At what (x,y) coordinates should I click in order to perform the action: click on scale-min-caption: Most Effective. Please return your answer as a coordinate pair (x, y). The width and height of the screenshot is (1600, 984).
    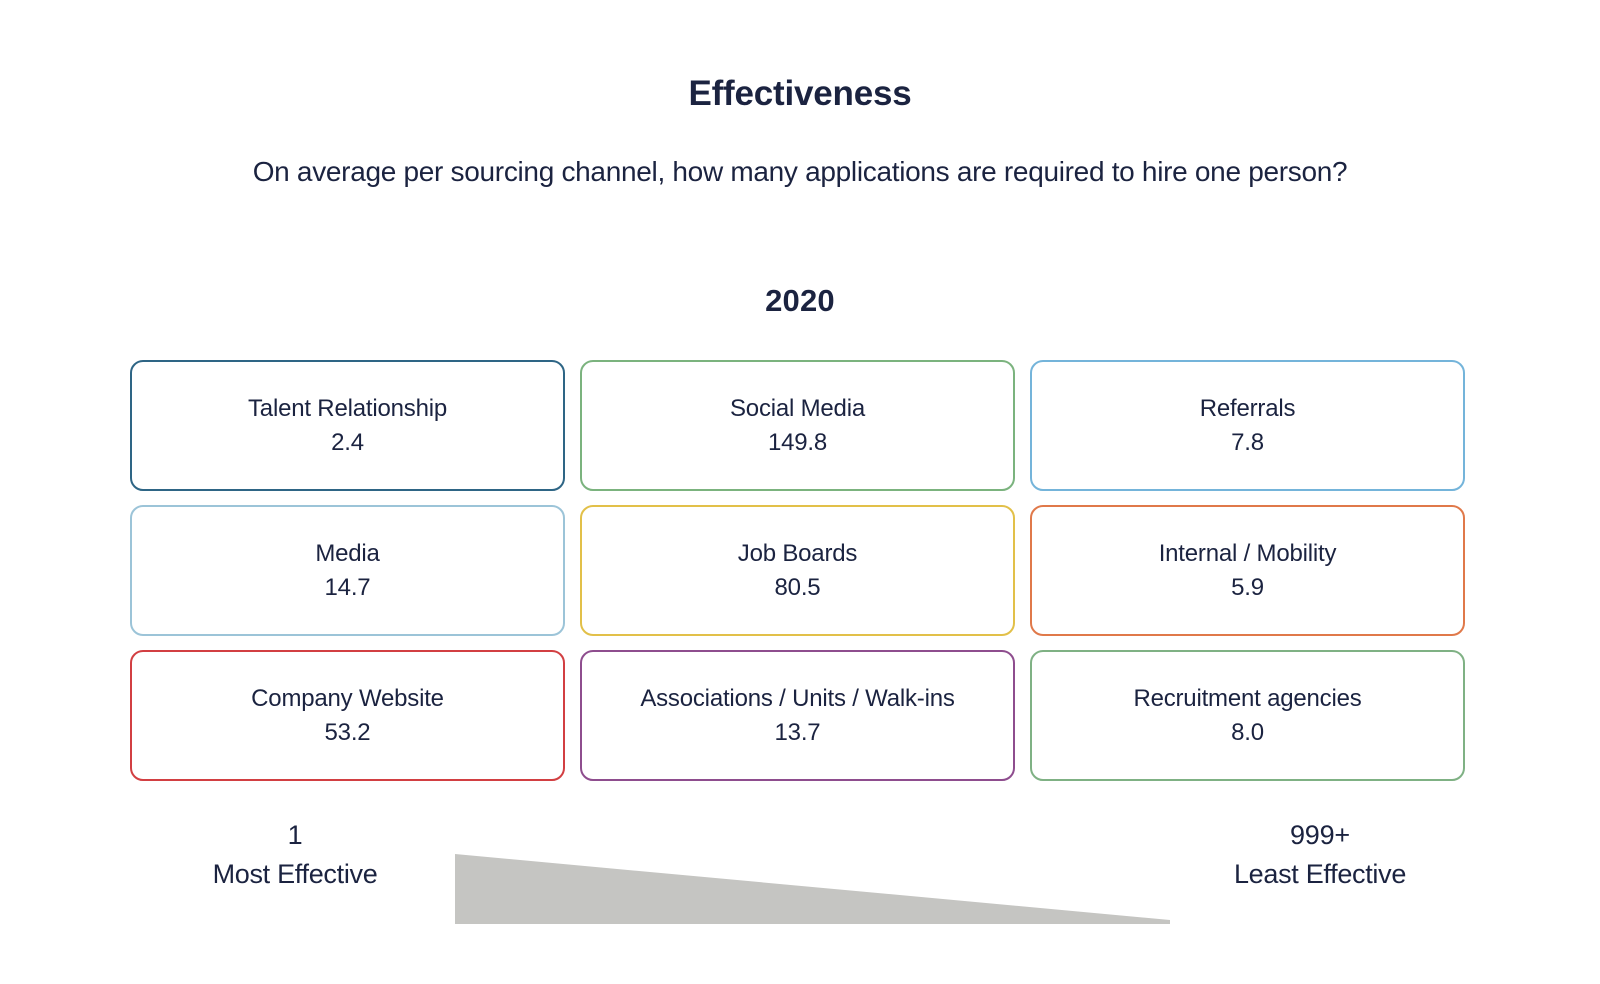
    Looking at the image, I should click on (295, 873).